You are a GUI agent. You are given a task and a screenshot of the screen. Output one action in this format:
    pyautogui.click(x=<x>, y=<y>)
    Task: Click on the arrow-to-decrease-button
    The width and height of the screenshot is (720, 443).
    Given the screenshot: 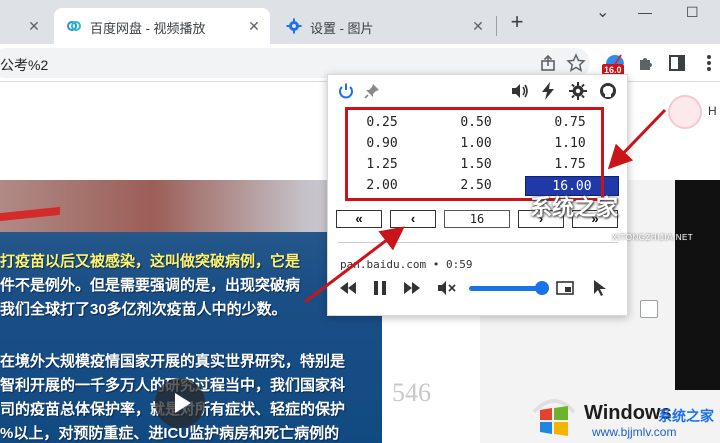 What is the action you would take?
    pyautogui.click(x=354, y=265)
    